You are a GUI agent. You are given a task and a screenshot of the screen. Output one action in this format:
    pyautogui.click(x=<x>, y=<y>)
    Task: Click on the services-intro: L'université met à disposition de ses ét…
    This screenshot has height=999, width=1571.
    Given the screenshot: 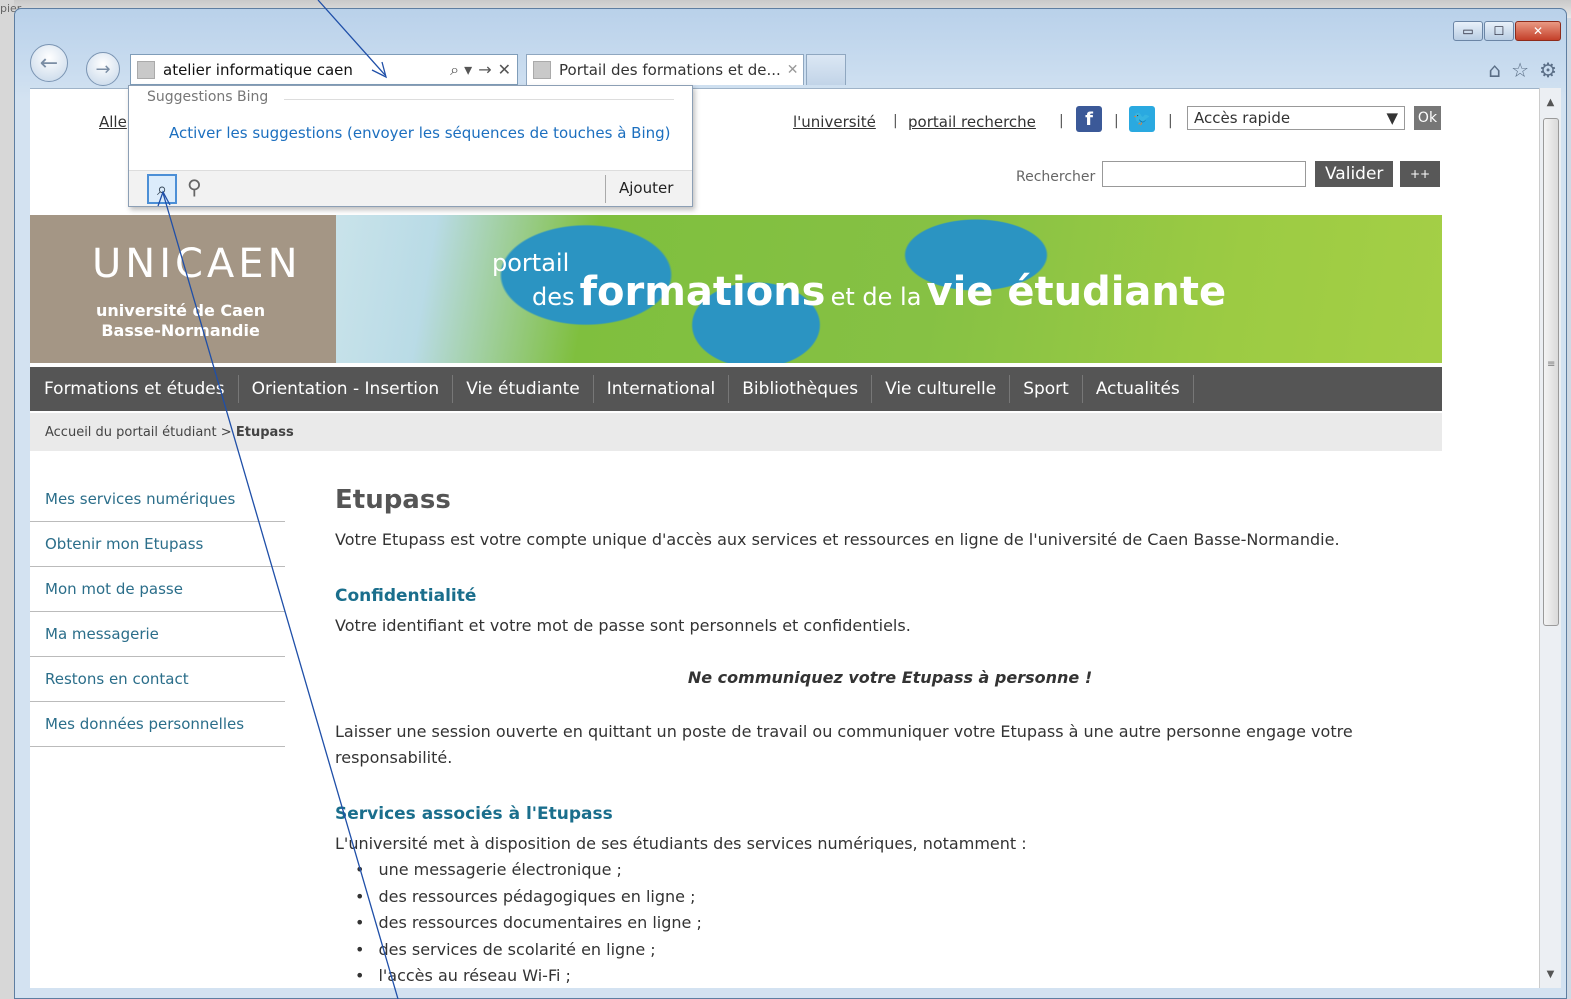 What is the action you would take?
    pyautogui.click(x=681, y=843)
    